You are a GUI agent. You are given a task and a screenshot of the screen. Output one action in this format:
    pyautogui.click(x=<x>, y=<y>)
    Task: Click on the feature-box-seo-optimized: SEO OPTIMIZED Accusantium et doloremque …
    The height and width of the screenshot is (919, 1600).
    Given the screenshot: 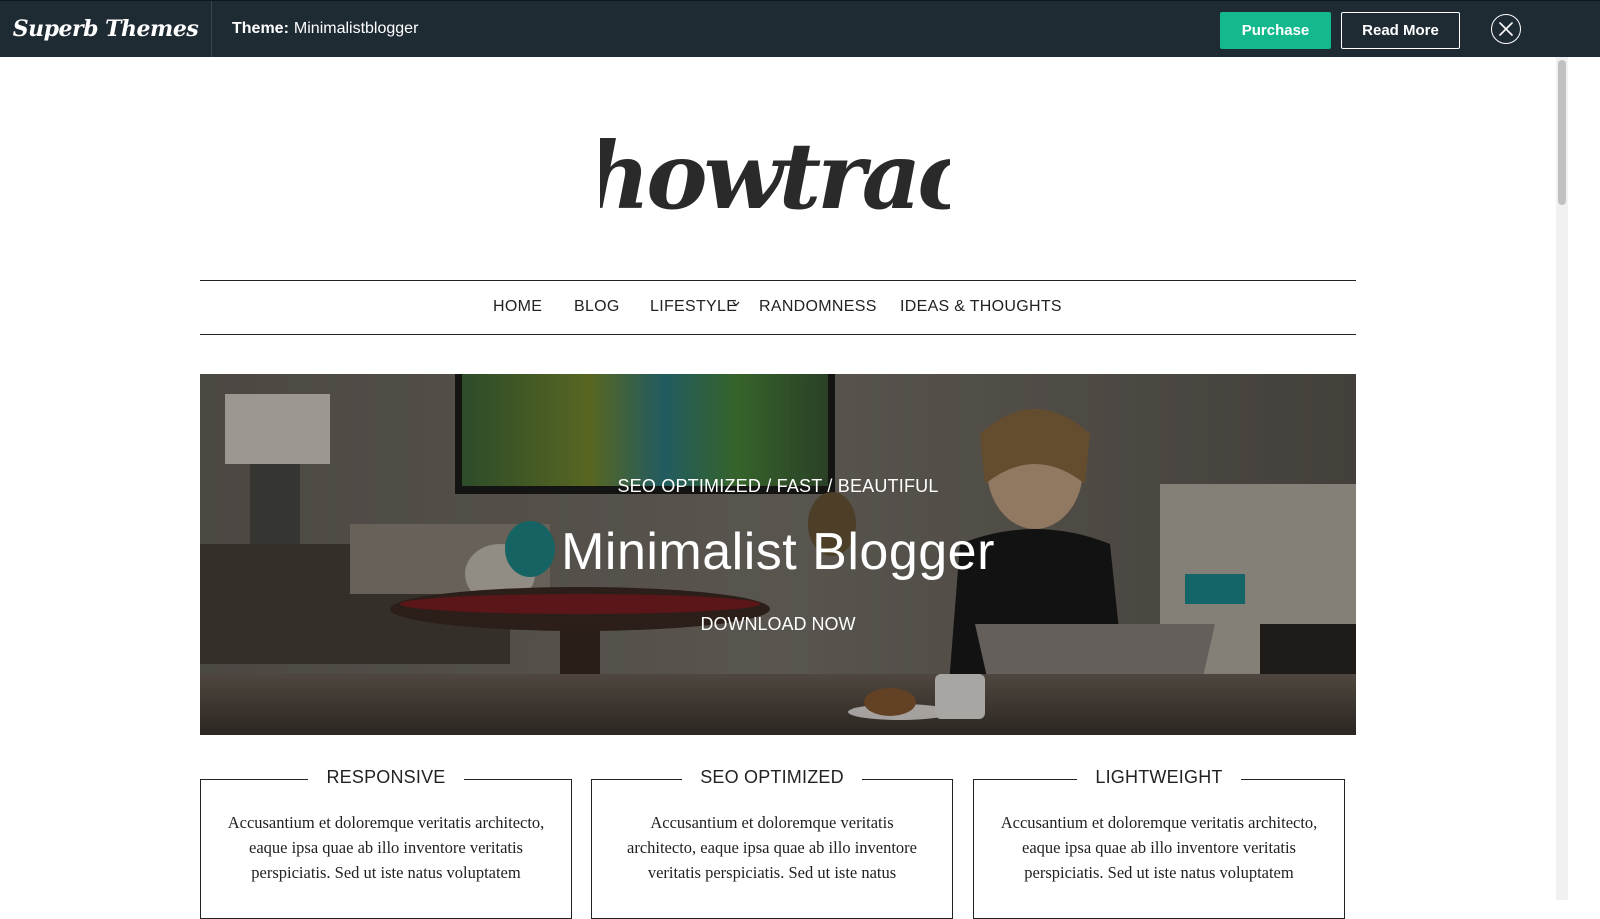 What is the action you would take?
    pyautogui.click(x=772, y=843)
    